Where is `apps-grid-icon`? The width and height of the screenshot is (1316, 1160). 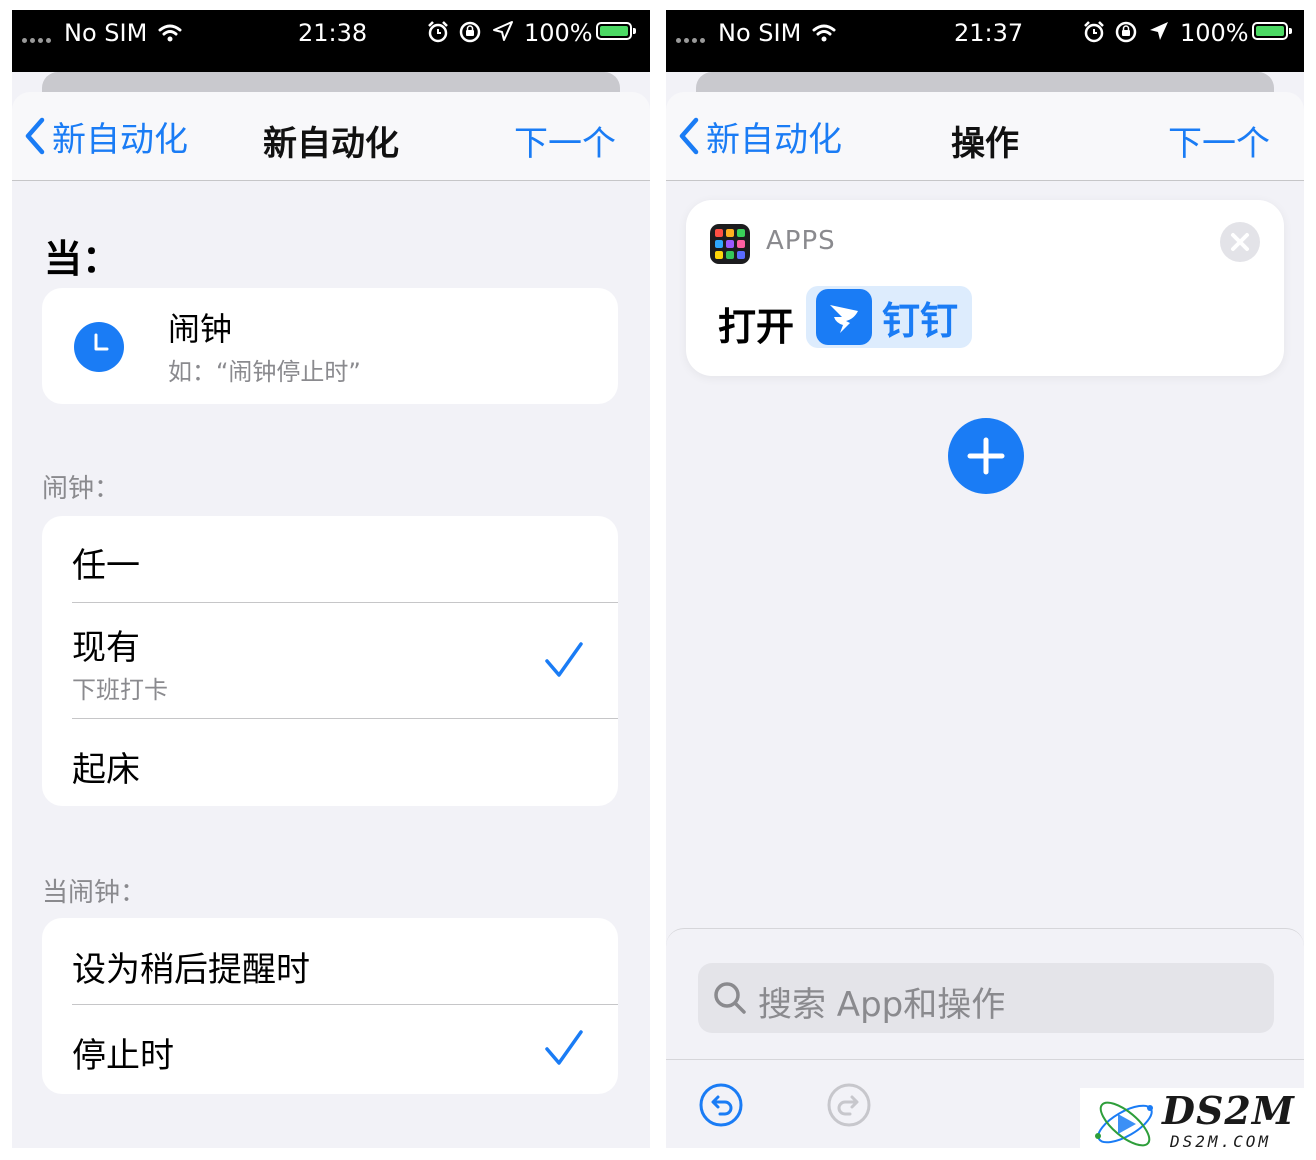 apps-grid-icon is located at coordinates (730, 244).